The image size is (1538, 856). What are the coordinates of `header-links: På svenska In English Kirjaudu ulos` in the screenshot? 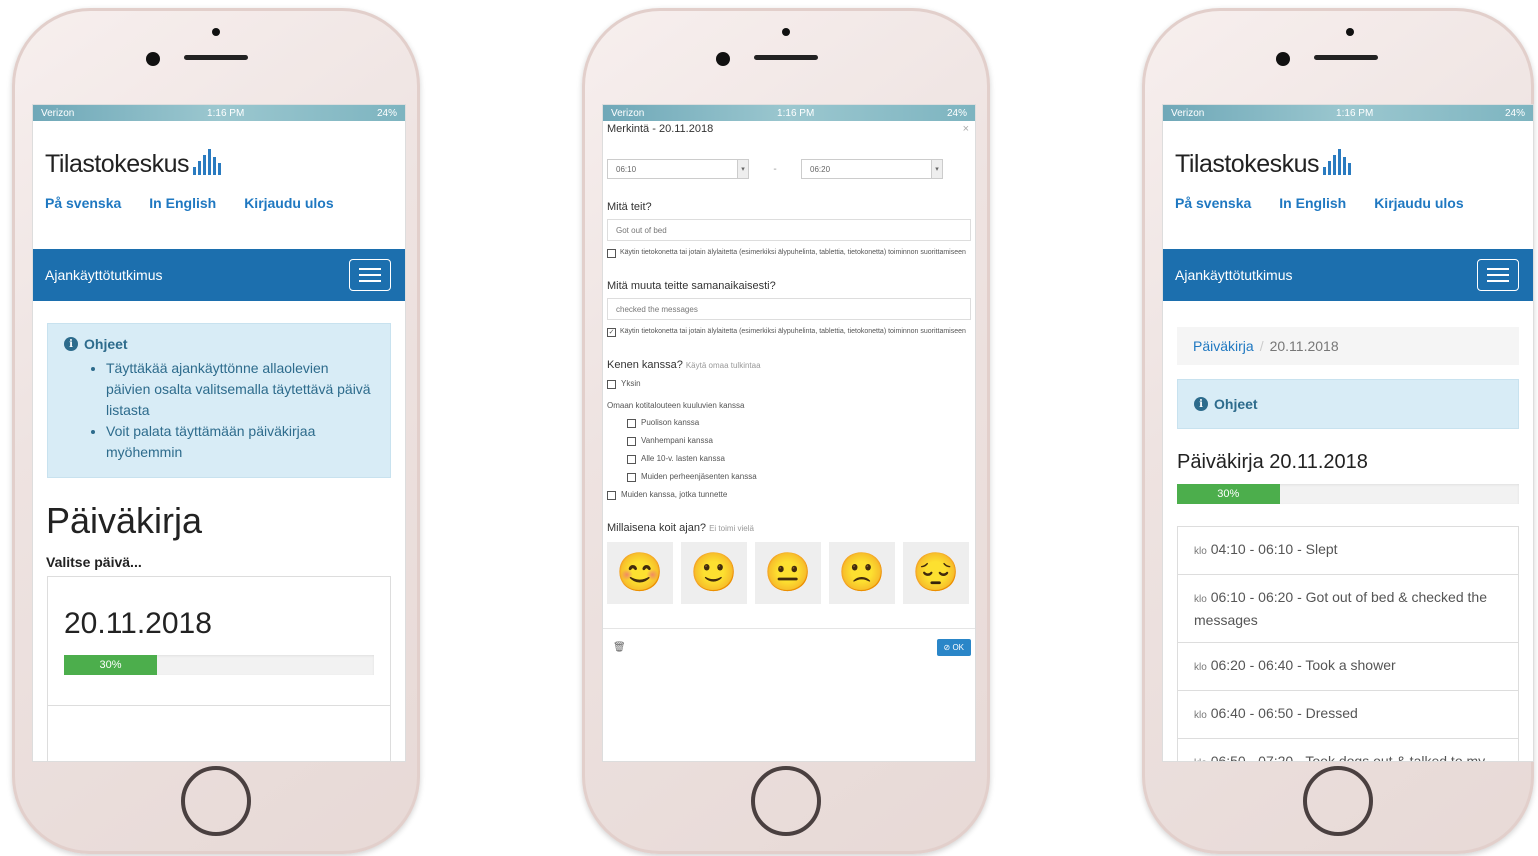 It's located at (1348, 195).